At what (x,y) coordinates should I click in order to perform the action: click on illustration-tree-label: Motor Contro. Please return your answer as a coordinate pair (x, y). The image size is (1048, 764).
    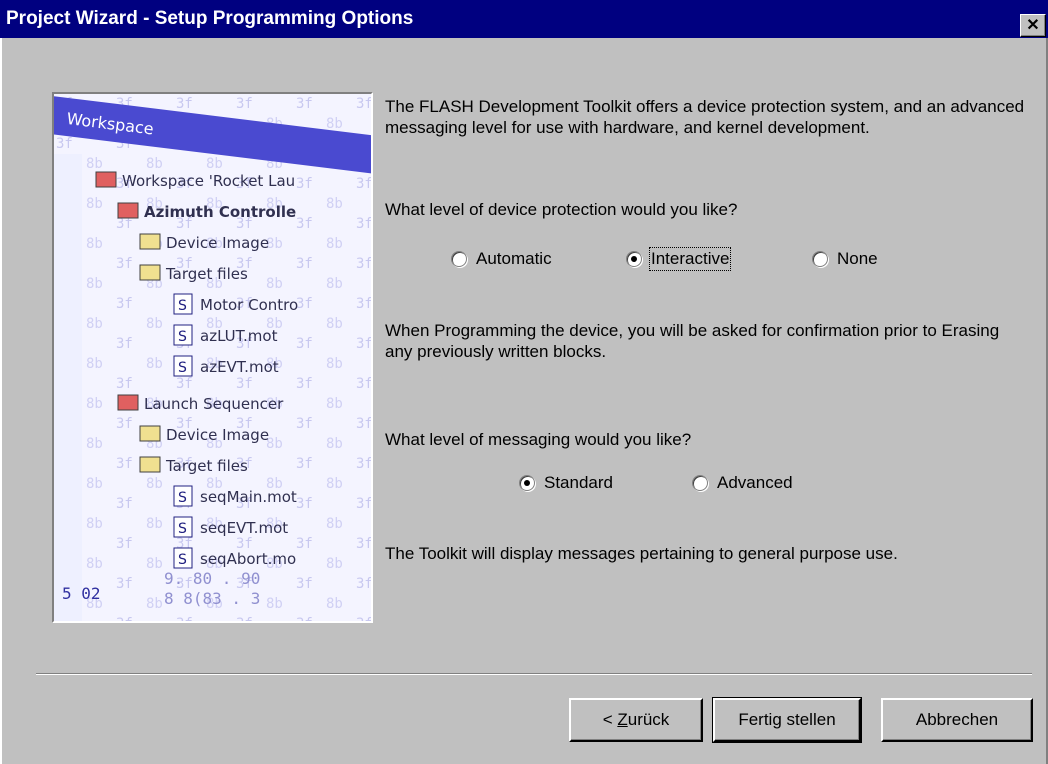
    Looking at the image, I should click on (249, 305).